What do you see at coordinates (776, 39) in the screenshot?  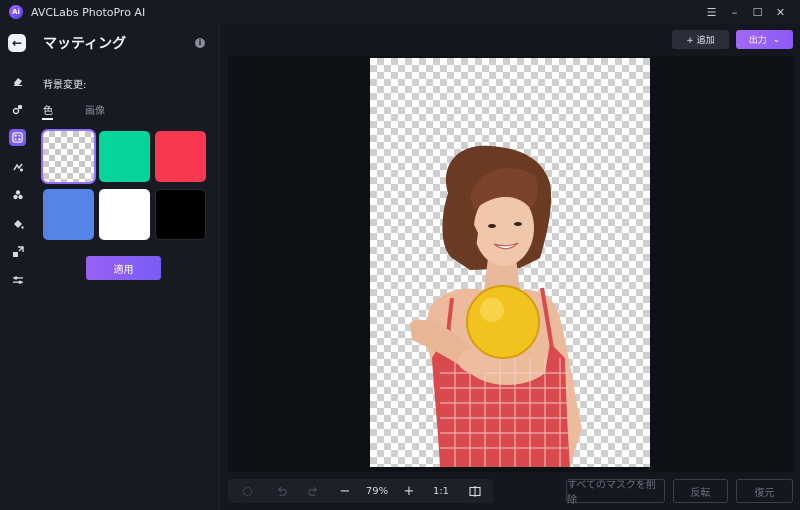 I see `chevron-down-icon: ⌄` at bounding box center [776, 39].